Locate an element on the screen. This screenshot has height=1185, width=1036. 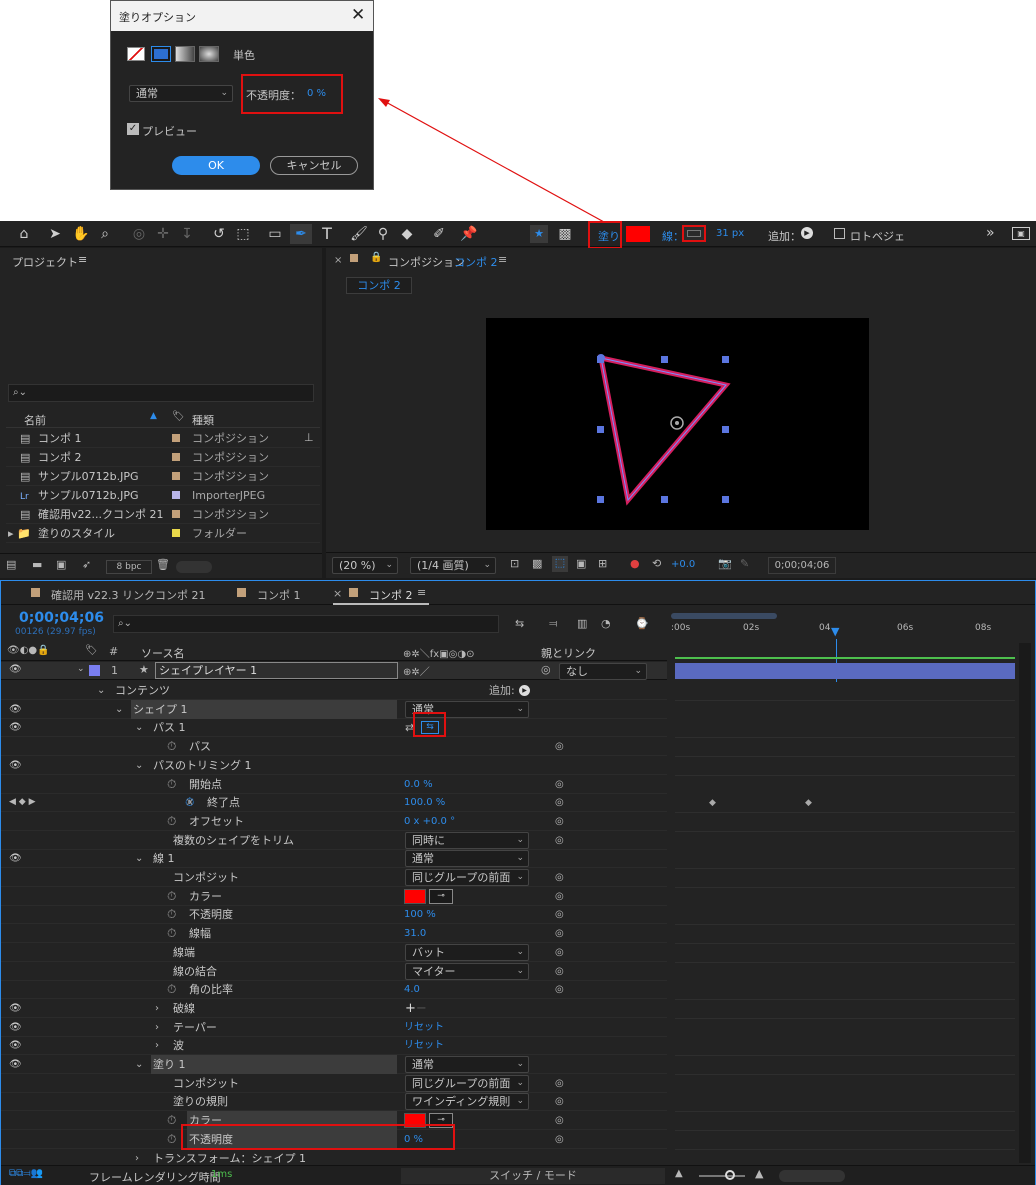
timeline-search: ⌕⌄ is located at coordinates (306, 624).